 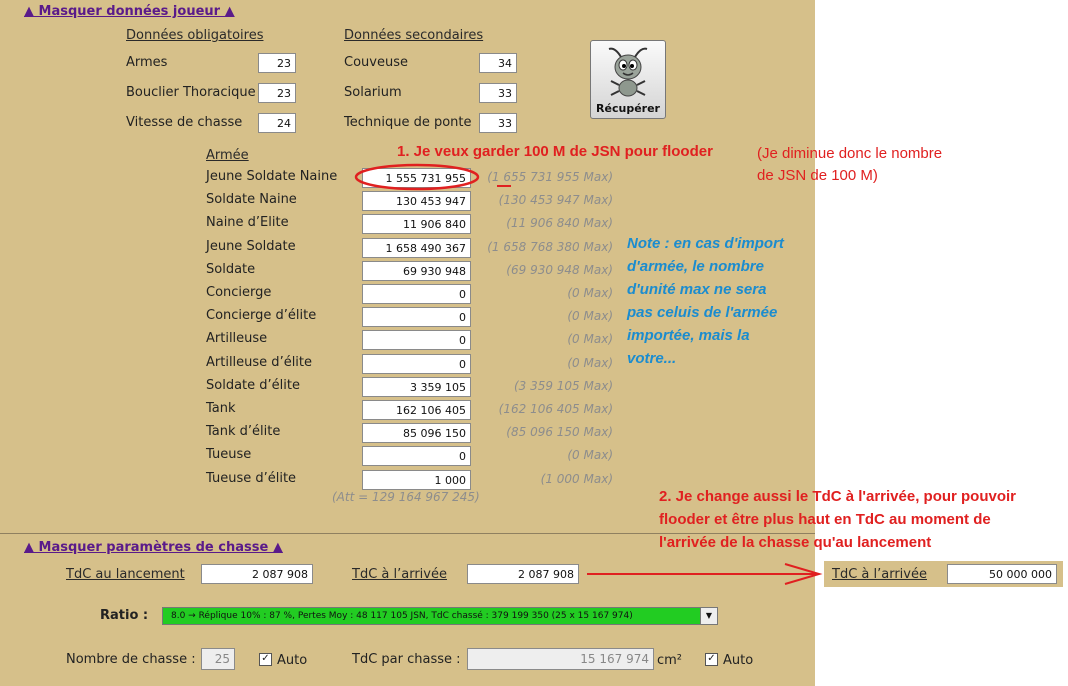 What do you see at coordinates (129, 11) in the screenshot?
I see `toggle-player-data: ▲ Masquer données joueur ▲` at bounding box center [129, 11].